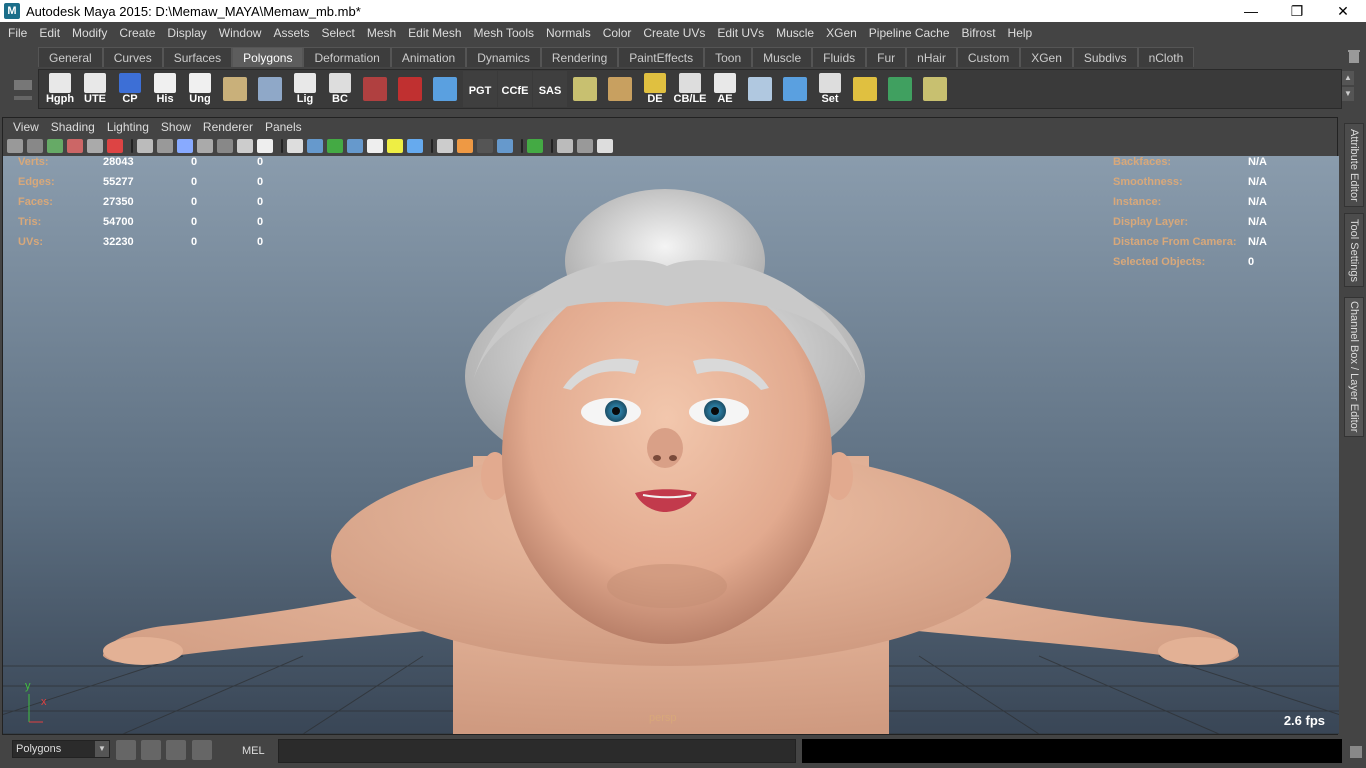  What do you see at coordinates (225, 146) in the screenshot?
I see `shadows-icon` at bounding box center [225, 146].